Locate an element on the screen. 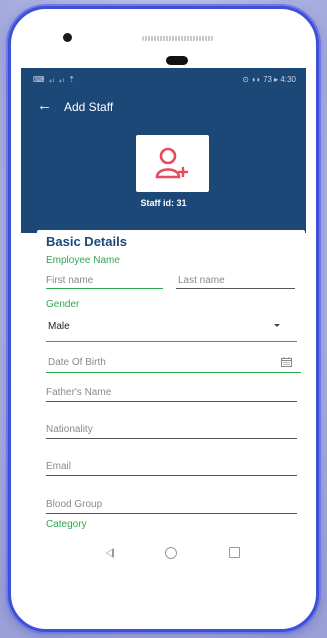  calendar-icon is located at coordinates (286, 362).